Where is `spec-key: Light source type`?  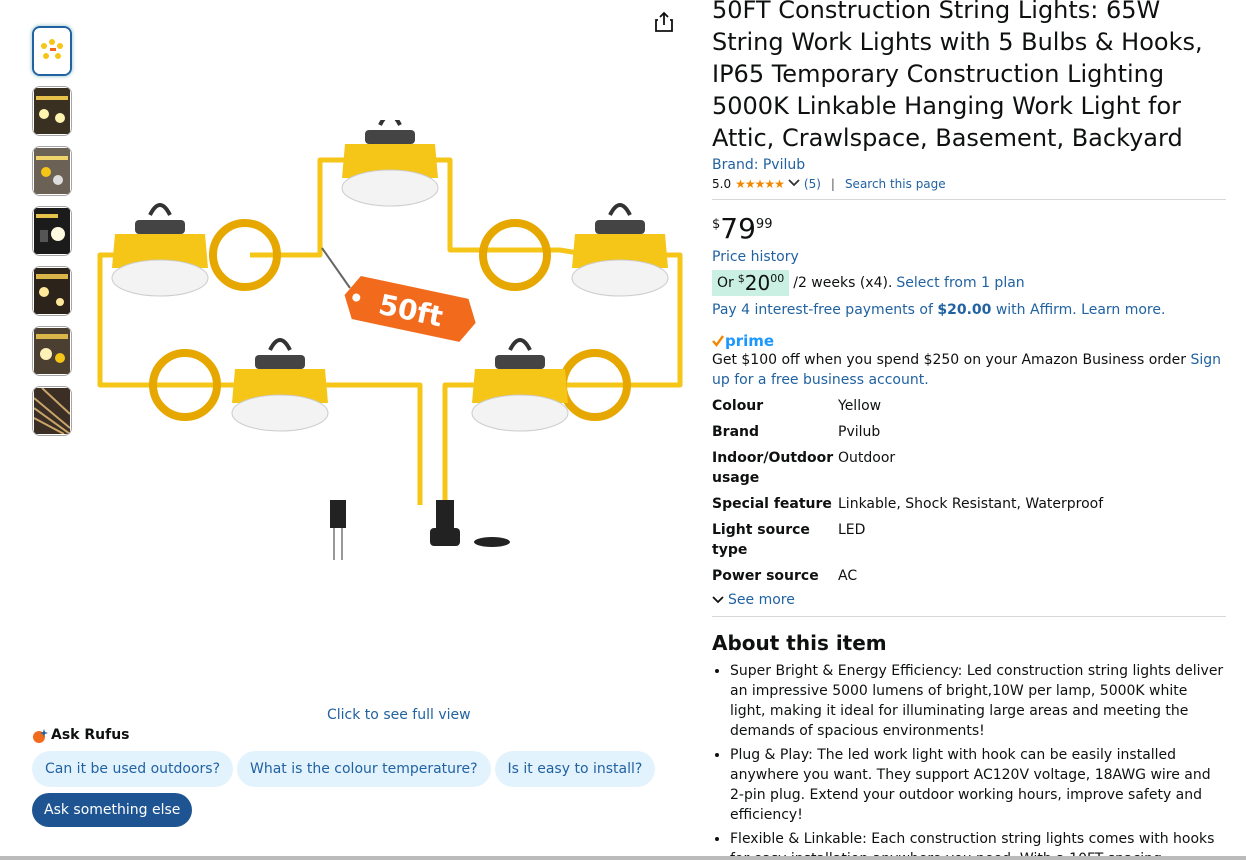 spec-key: Light source type is located at coordinates (761, 540).